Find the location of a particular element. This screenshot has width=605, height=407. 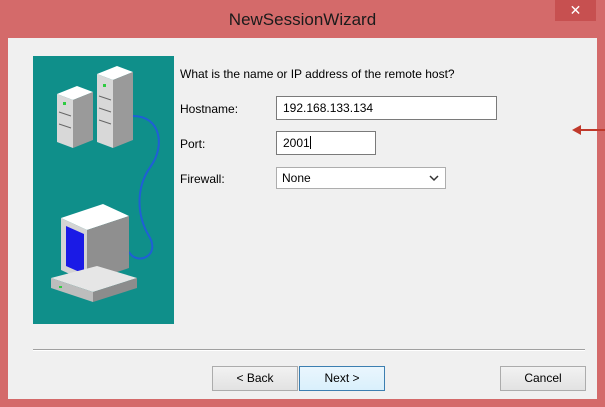

back-button: < Back is located at coordinates (255, 378).